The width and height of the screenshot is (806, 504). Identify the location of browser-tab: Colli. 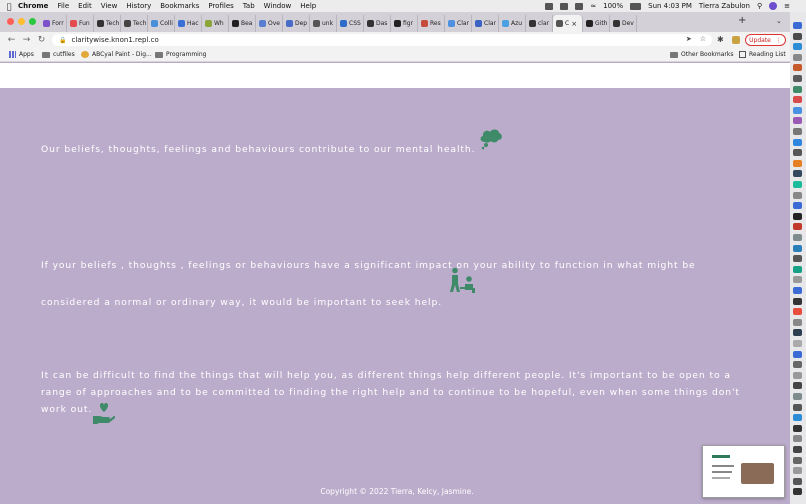
(161, 23).